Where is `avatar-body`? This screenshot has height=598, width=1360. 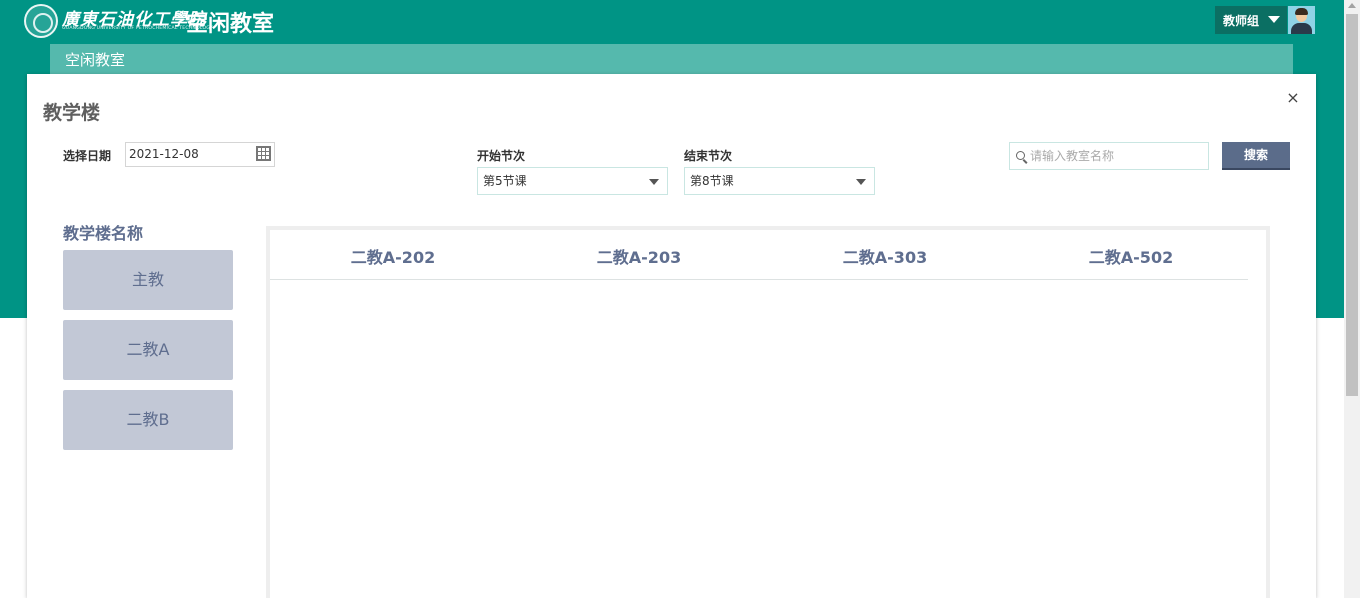 avatar-body is located at coordinates (1301, 28).